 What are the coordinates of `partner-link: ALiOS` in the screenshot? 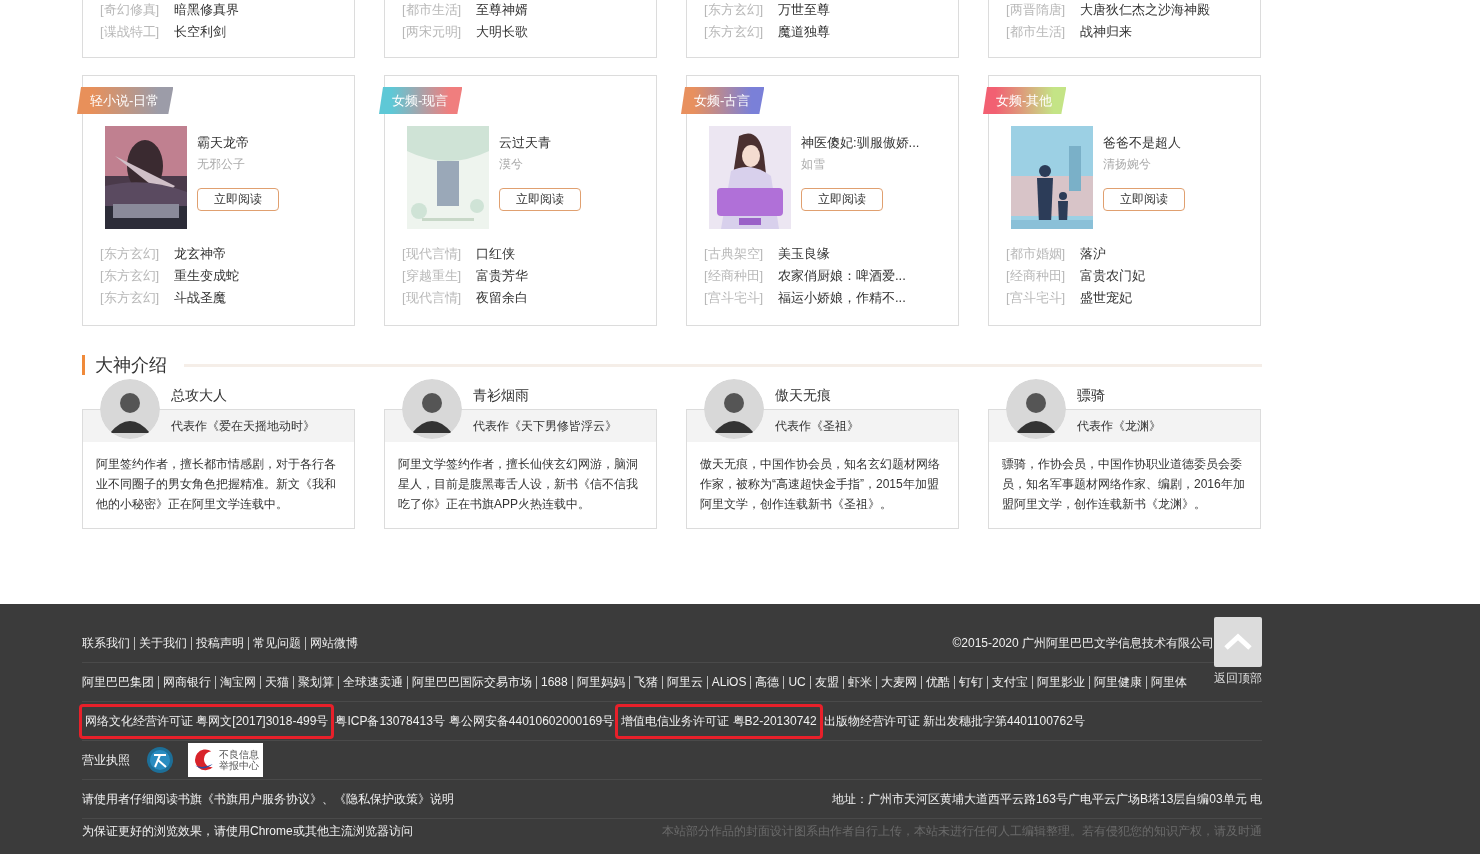 It's located at (728, 682).